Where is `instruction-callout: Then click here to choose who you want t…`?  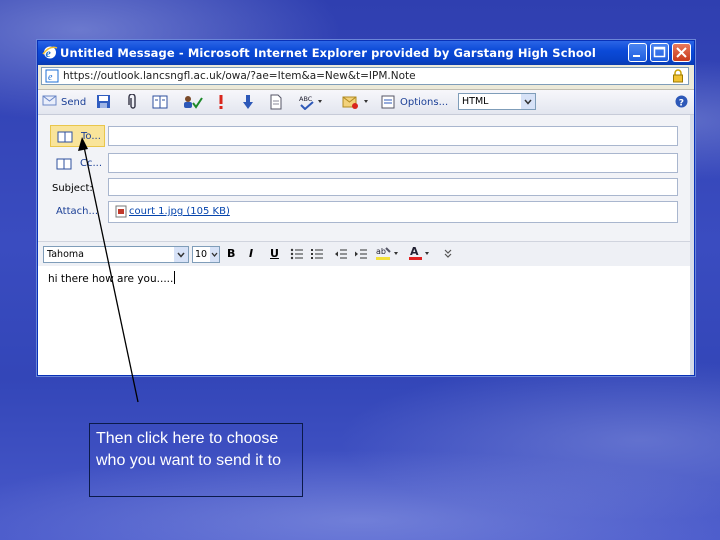
instruction-callout: Then click here to choose who you want t… is located at coordinates (196, 460).